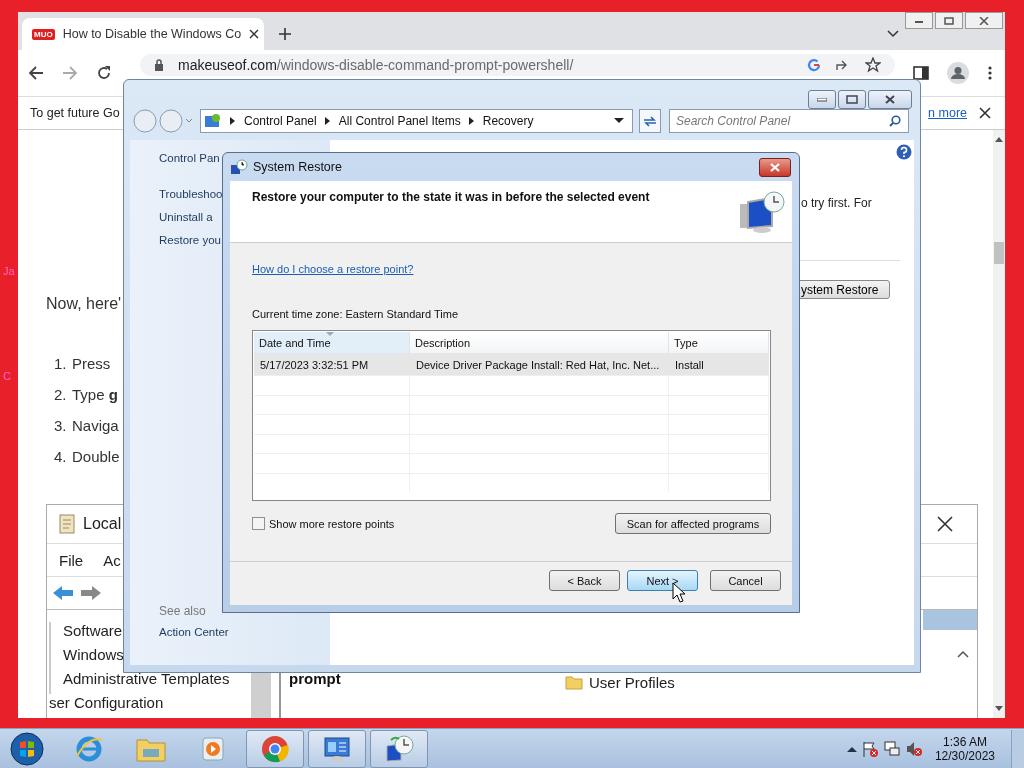 This screenshot has height=768, width=1024. Describe the element at coordinates (60, 395) in the screenshot. I see `list-number: 2.` at that location.